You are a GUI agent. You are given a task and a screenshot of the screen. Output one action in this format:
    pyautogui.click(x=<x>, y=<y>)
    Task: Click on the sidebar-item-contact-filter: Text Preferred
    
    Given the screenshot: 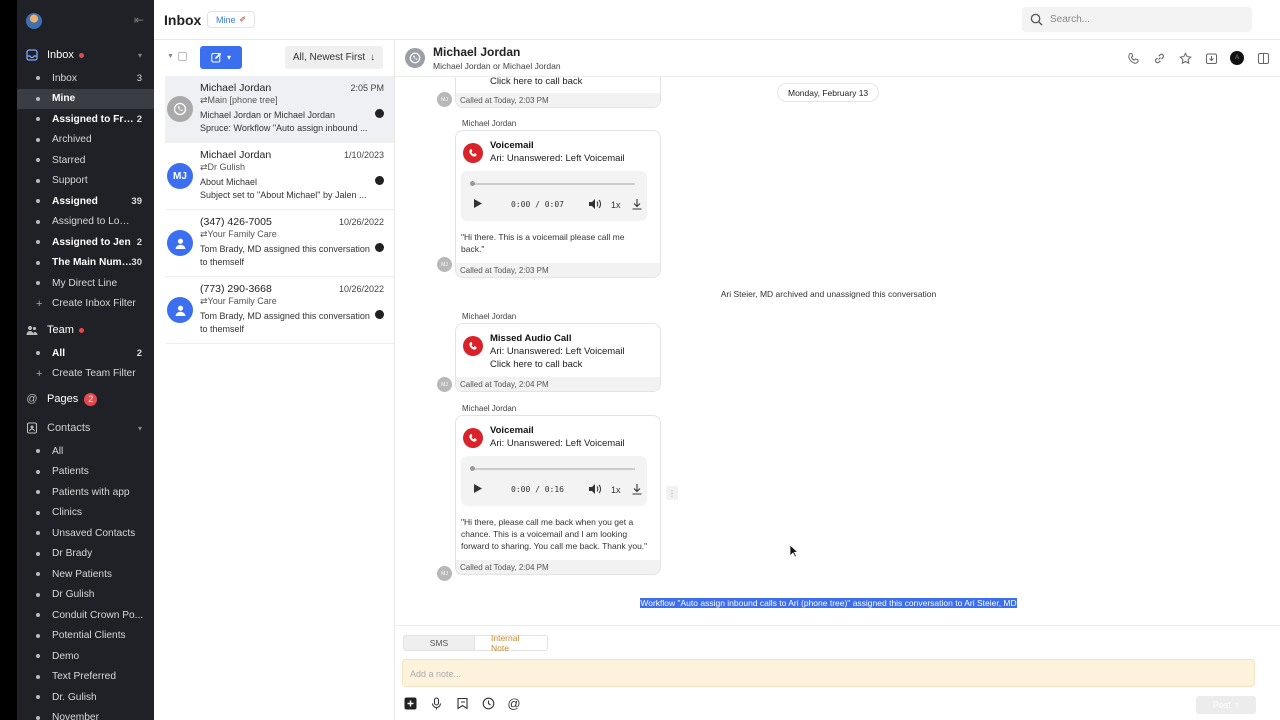 What is the action you would take?
    pyautogui.click(x=85, y=677)
    